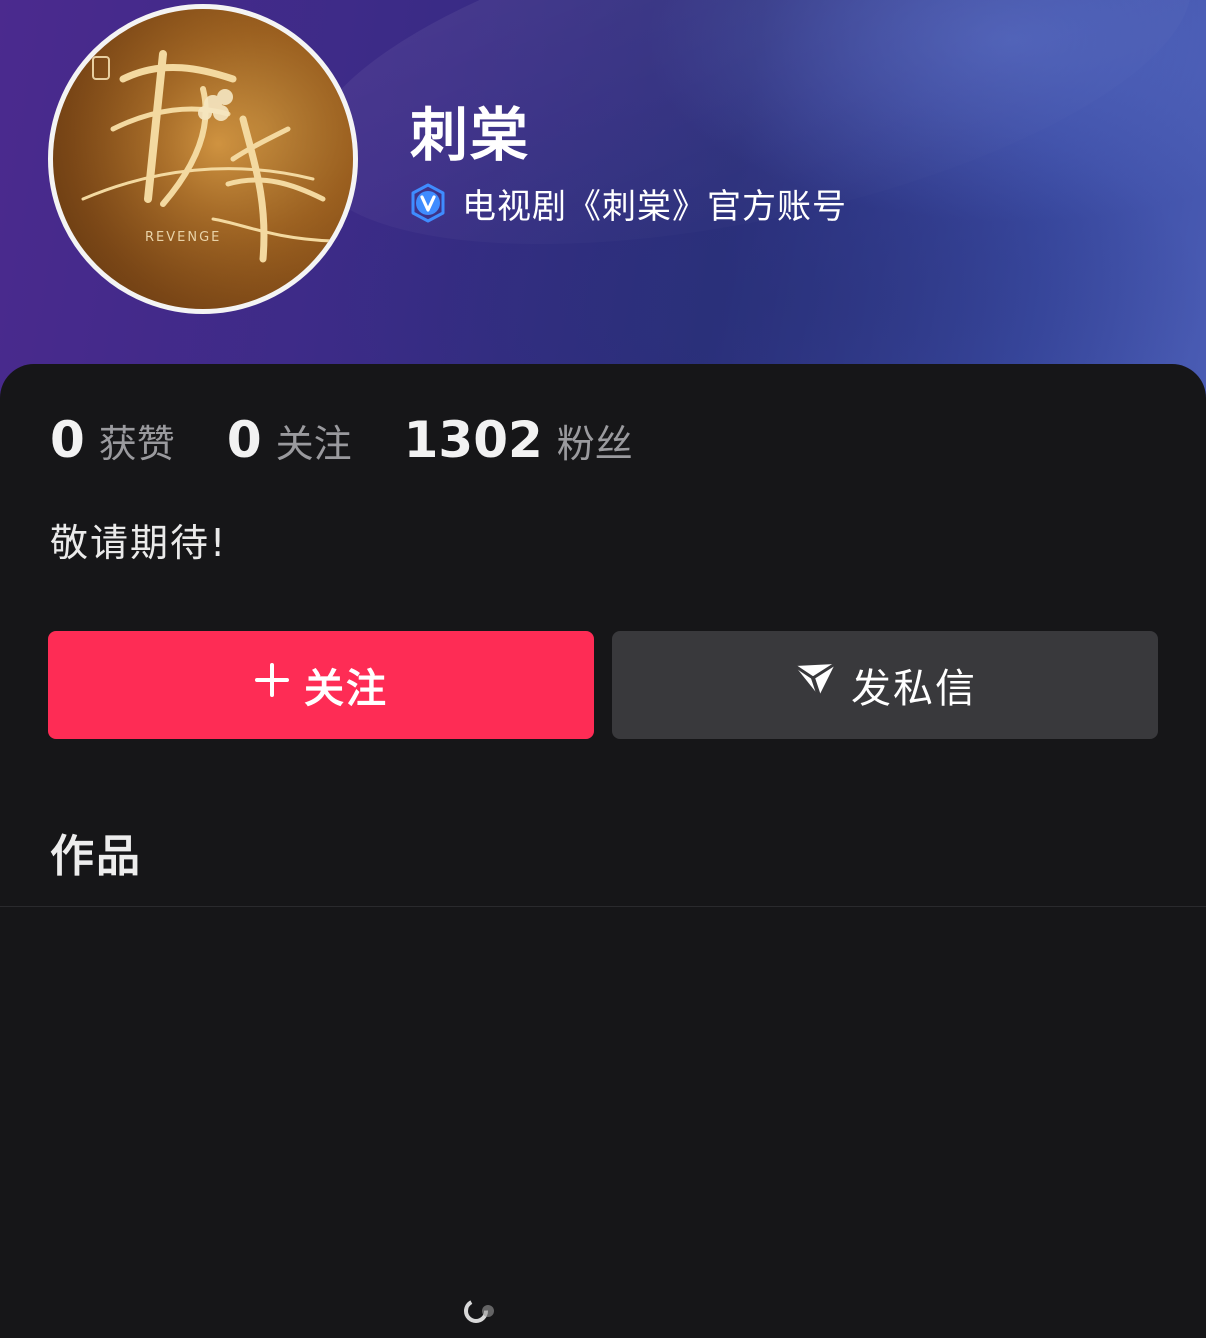  Describe the element at coordinates (594, 444) in the screenshot. I see `stat-followers-label: 粉丝` at that location.